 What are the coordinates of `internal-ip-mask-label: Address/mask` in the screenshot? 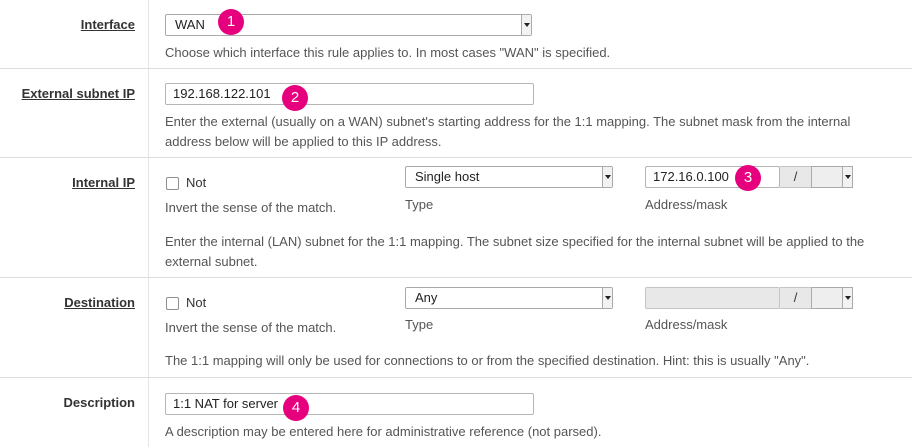 It's located at (686, 204).